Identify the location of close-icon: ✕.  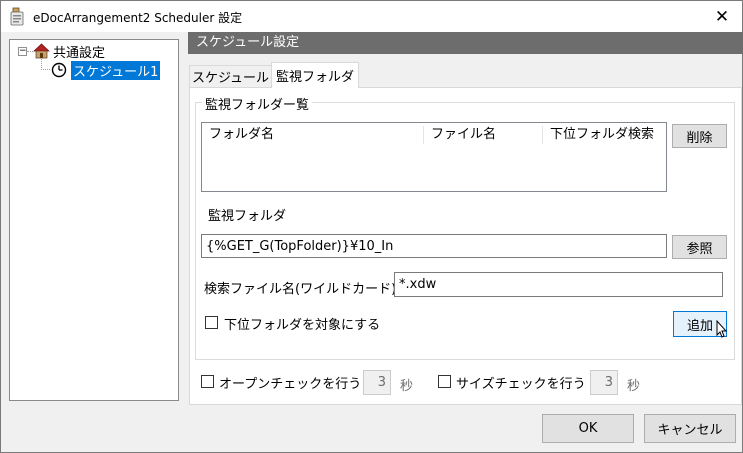
(722, 16).